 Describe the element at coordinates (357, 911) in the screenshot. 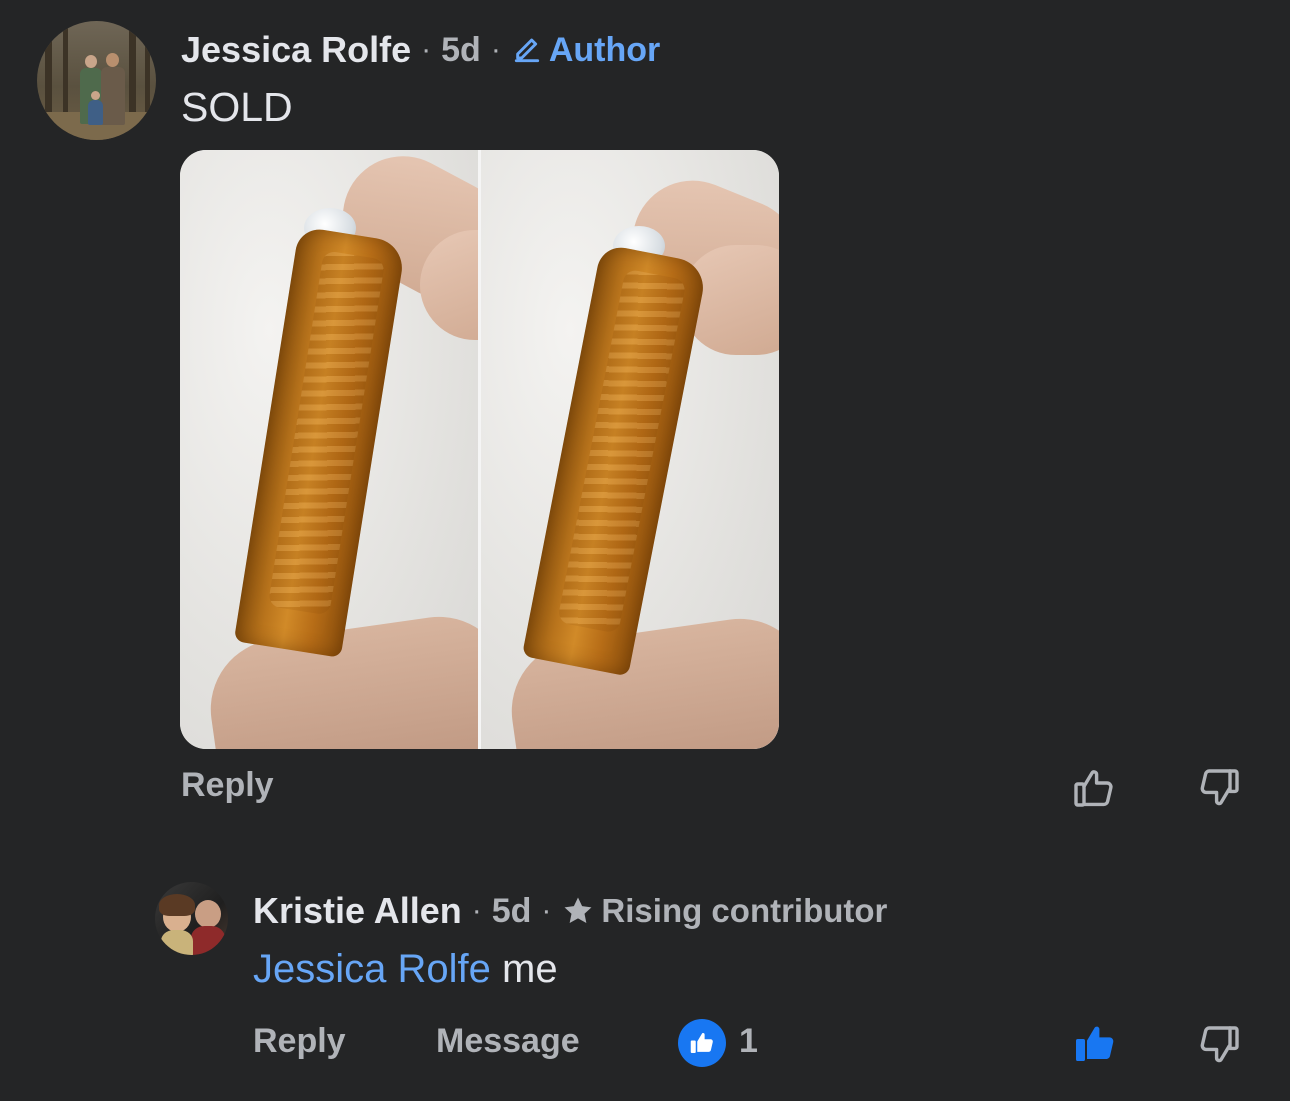

I see `author-name: Kristie Allen` at that location.